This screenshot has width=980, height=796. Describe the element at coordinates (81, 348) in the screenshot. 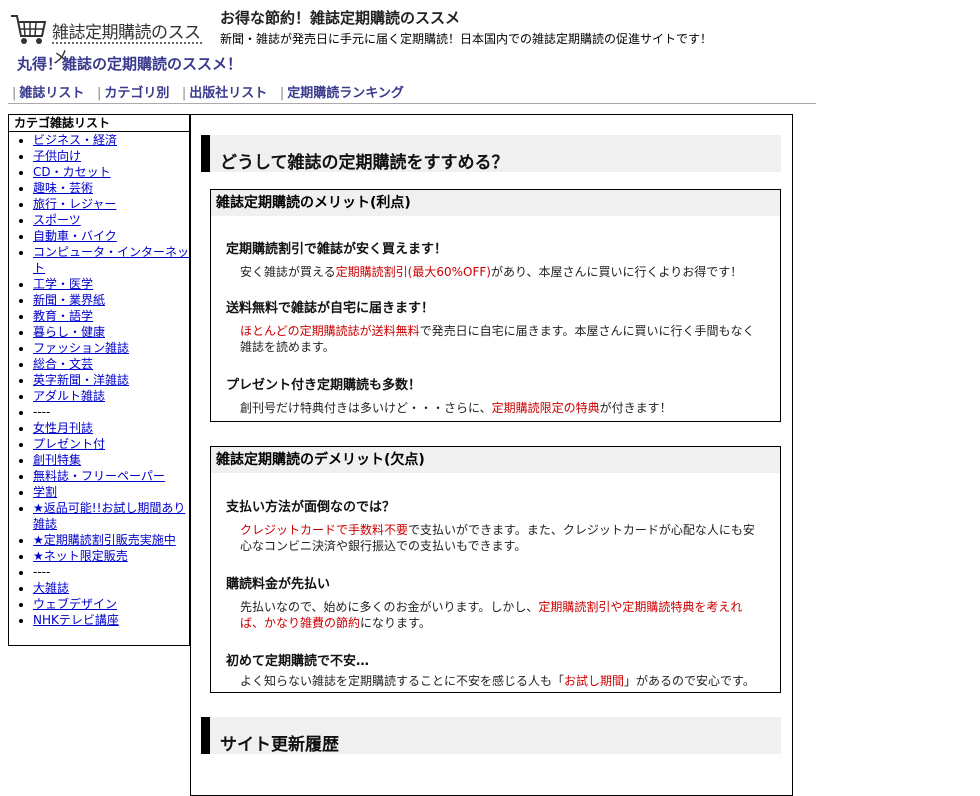

I see `category-link: ファッション雑誌` at that location.